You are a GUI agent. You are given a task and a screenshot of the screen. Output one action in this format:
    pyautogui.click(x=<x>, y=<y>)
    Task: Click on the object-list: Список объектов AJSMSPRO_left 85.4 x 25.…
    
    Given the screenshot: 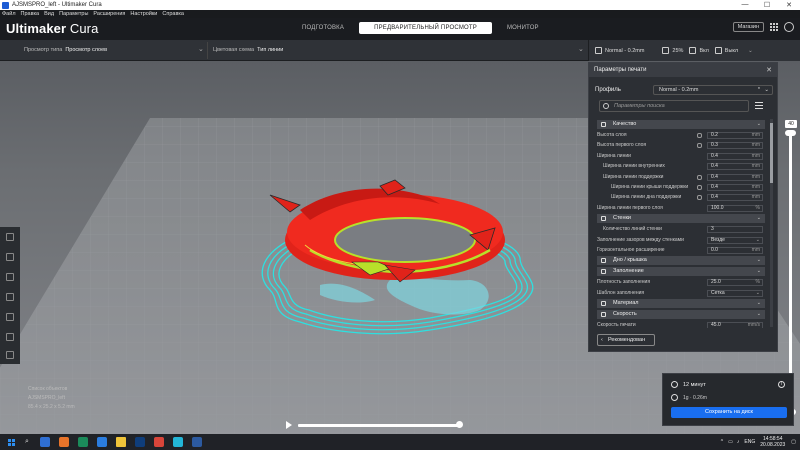 What is the action you would take?
    pyautogui.click(x=51, y=398)
    